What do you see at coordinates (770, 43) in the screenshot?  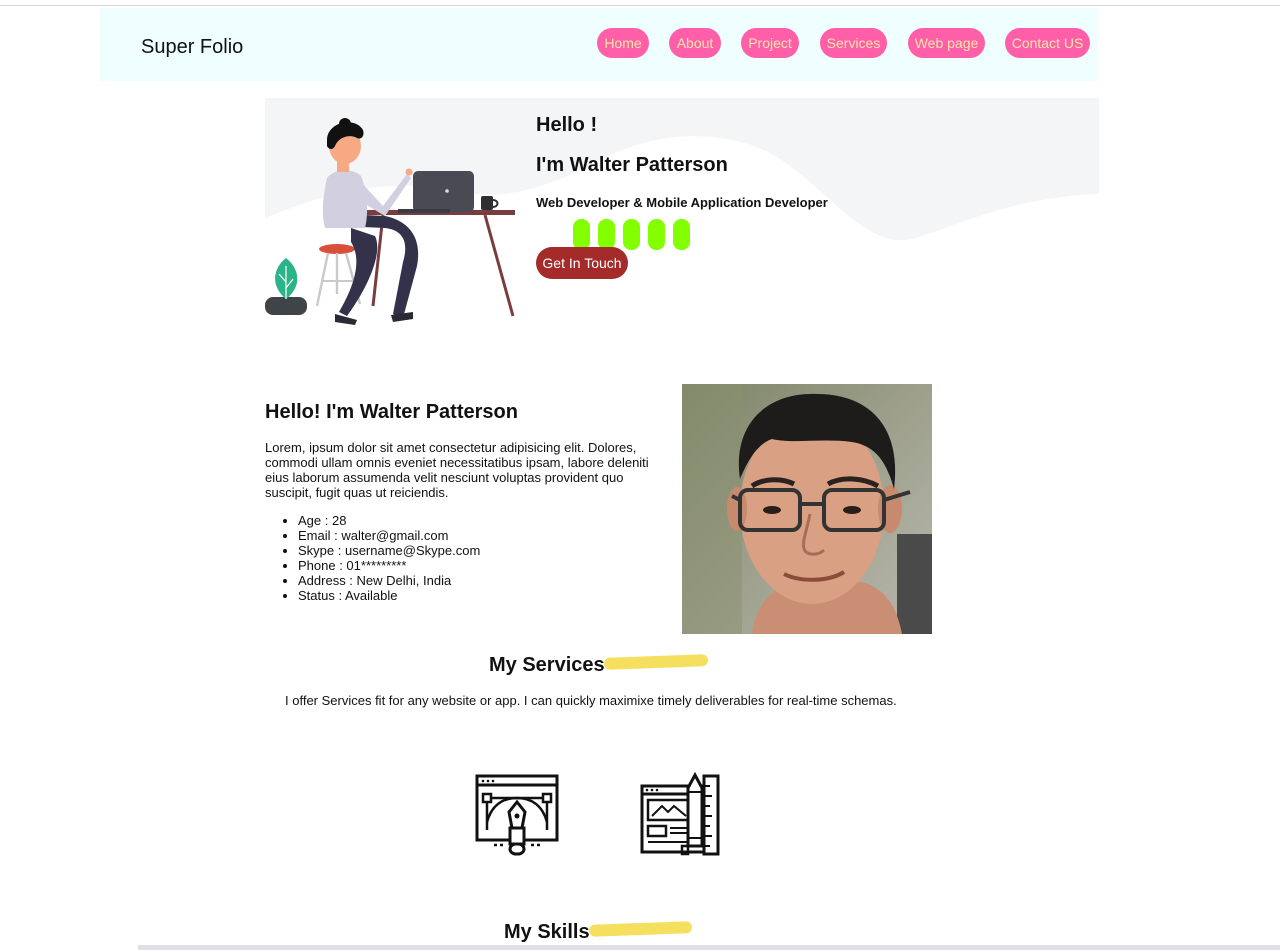 I see `nav-project: Project` at bounding box center [770, 43].